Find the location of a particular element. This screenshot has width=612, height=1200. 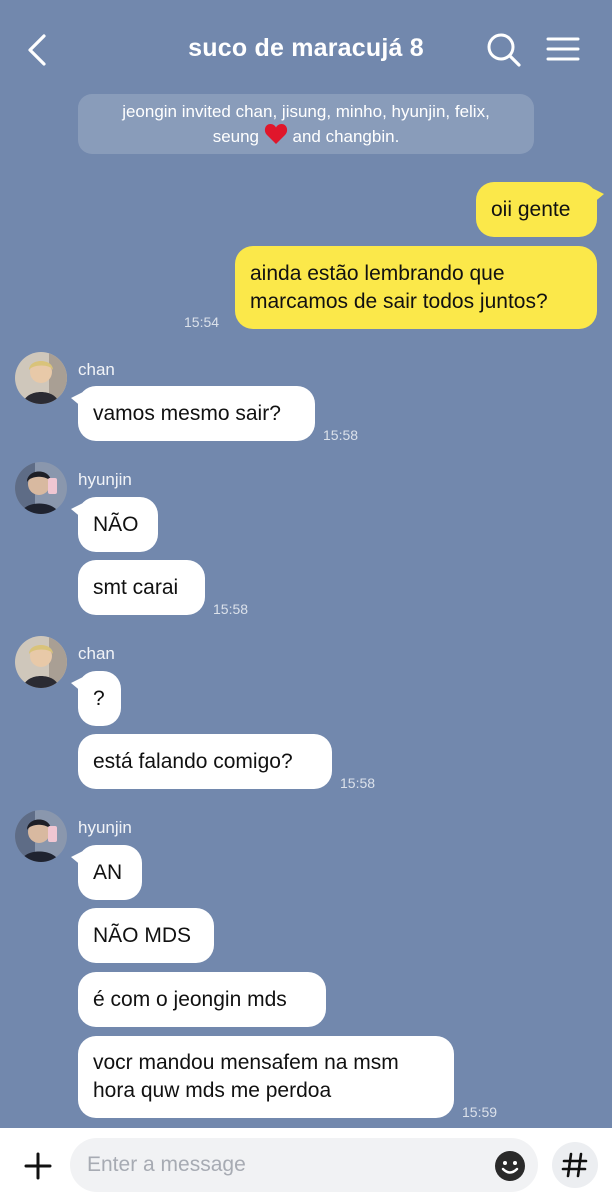

message-text: smt carai is located at coordinates (136, 587).